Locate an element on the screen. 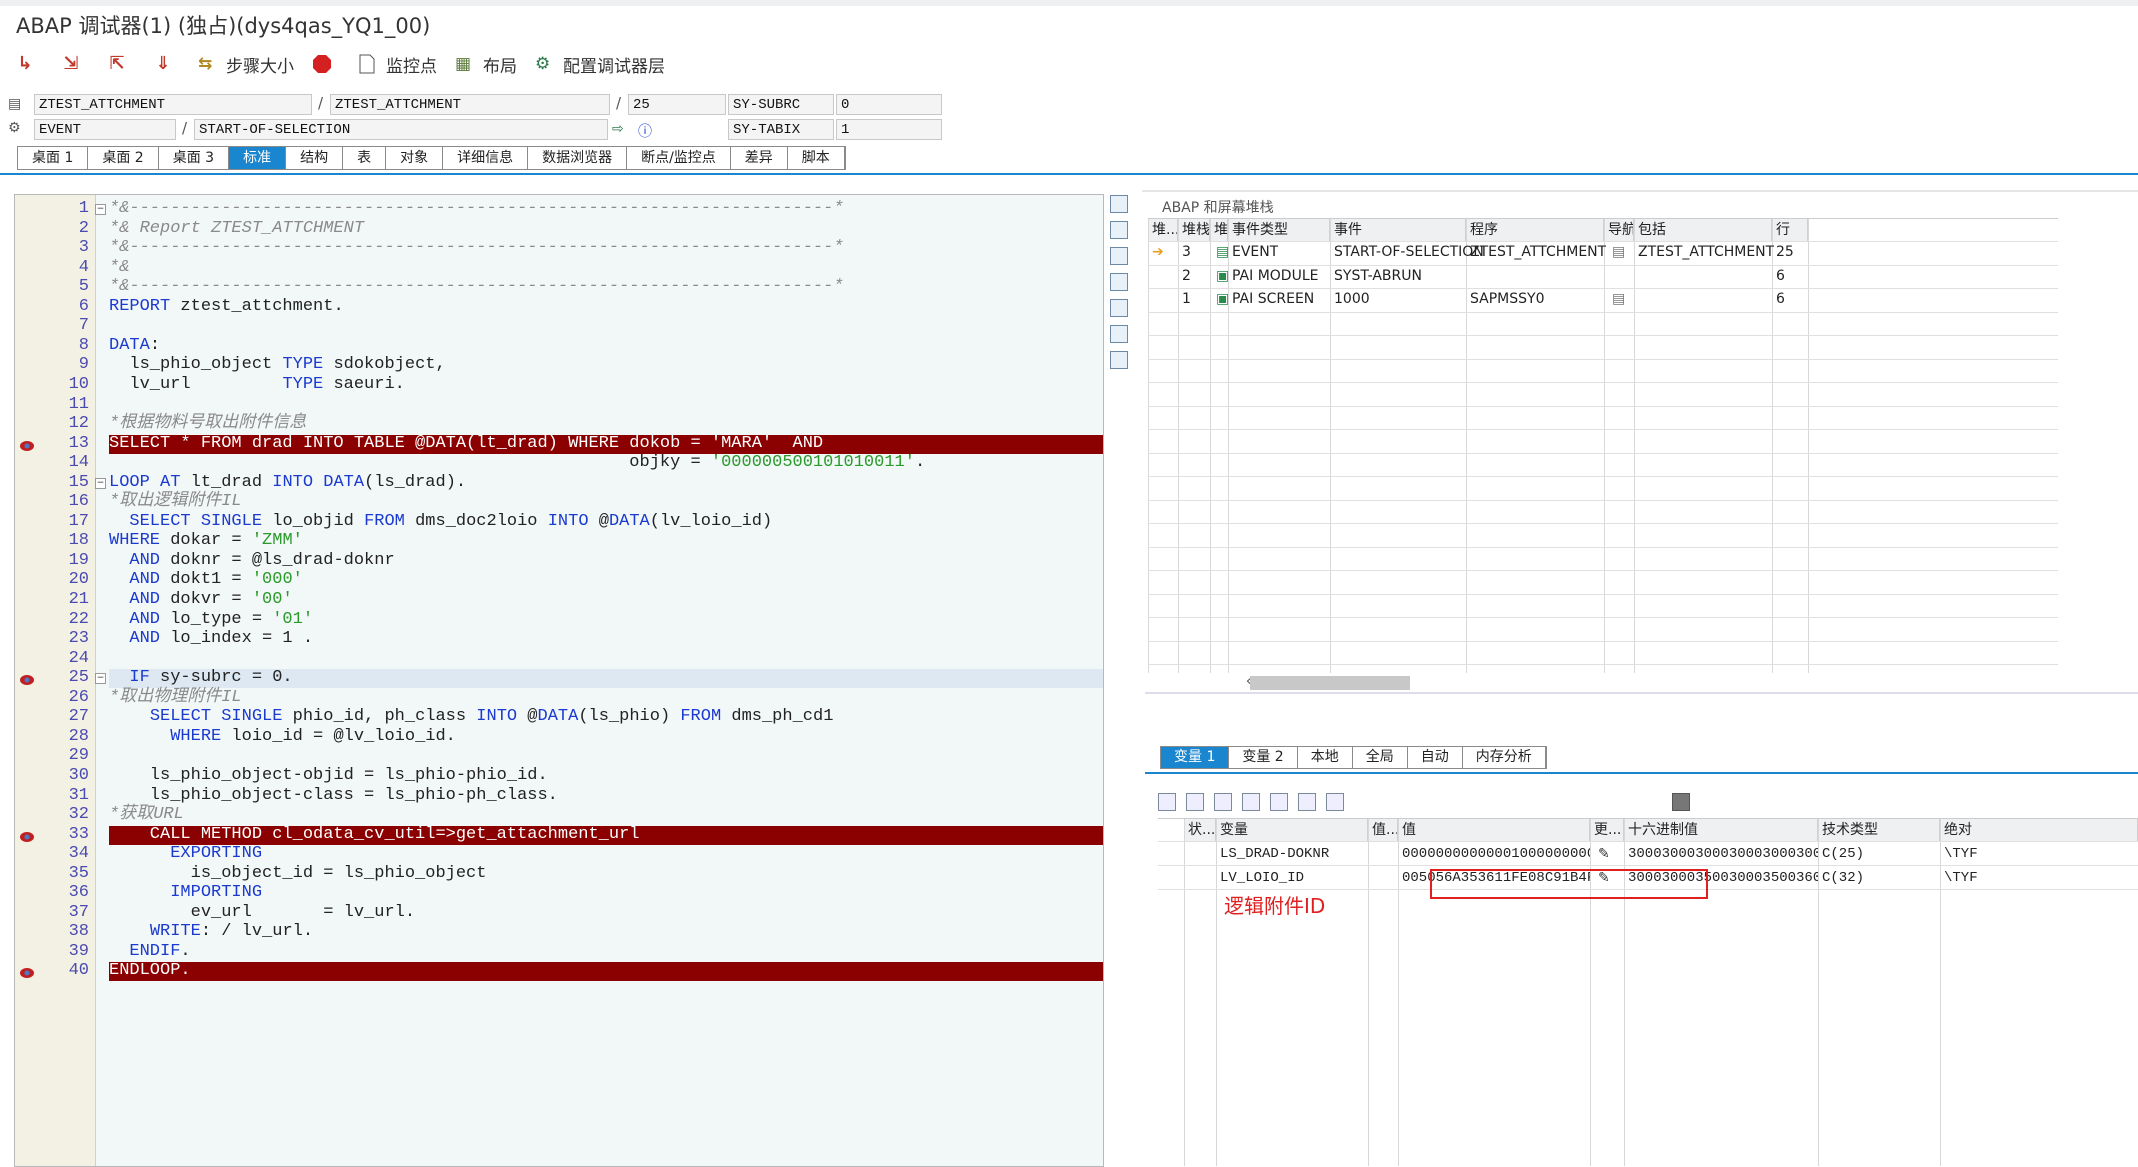 The width and height of the screenshot is (2138, 1167). step-over-button: ⇲ is located at coordinates (74, 64).